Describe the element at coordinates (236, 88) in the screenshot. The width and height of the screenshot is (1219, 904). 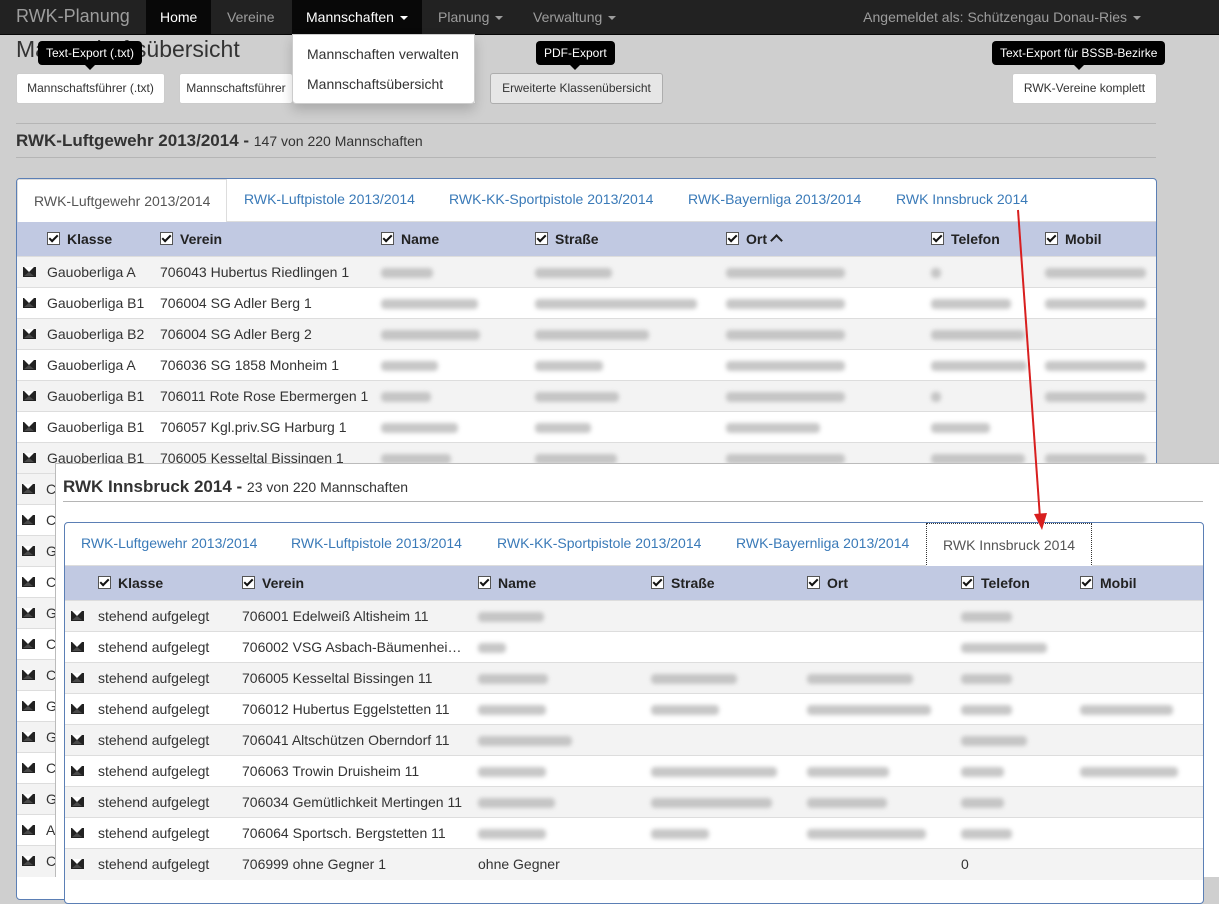
I see `mannschaftsfuehrer-pdf-button: Mannschaftsführer` at that location.